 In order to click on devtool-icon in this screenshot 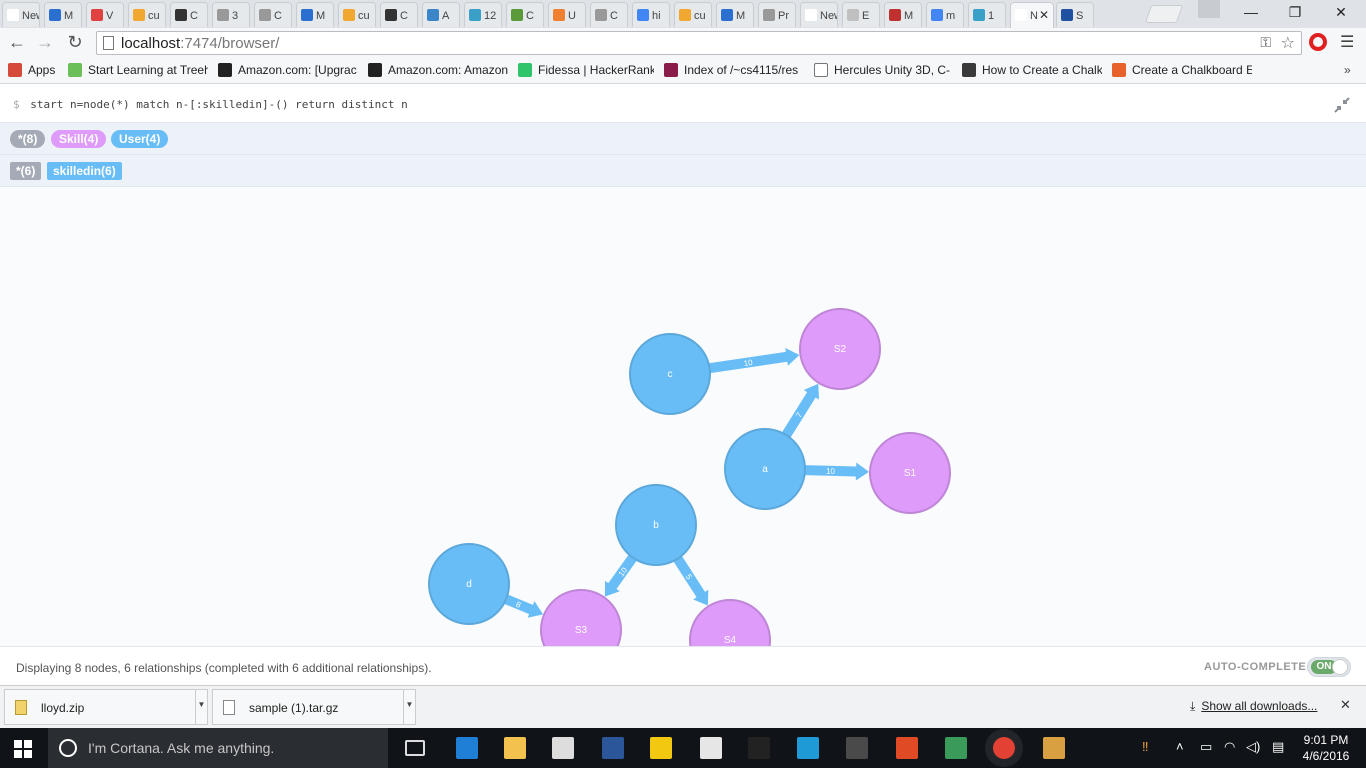, I will do `click(808, 748)`.